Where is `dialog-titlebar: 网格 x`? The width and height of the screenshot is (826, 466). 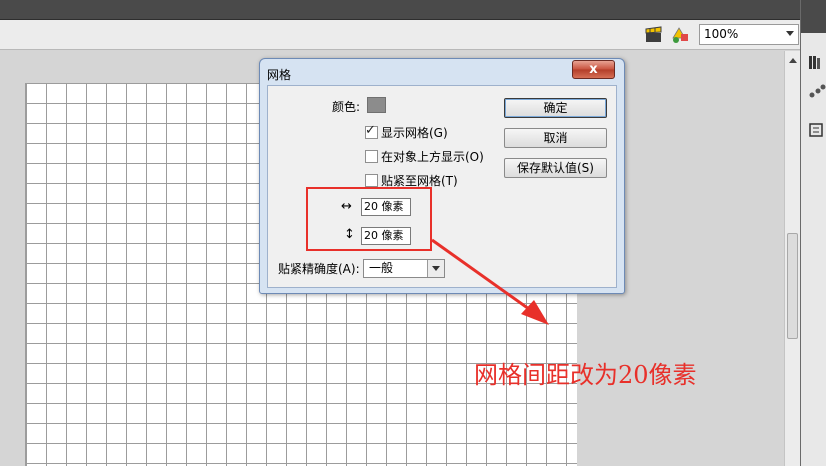 dialog-titlebar: 网格 x is located at coordinates (442, 72).